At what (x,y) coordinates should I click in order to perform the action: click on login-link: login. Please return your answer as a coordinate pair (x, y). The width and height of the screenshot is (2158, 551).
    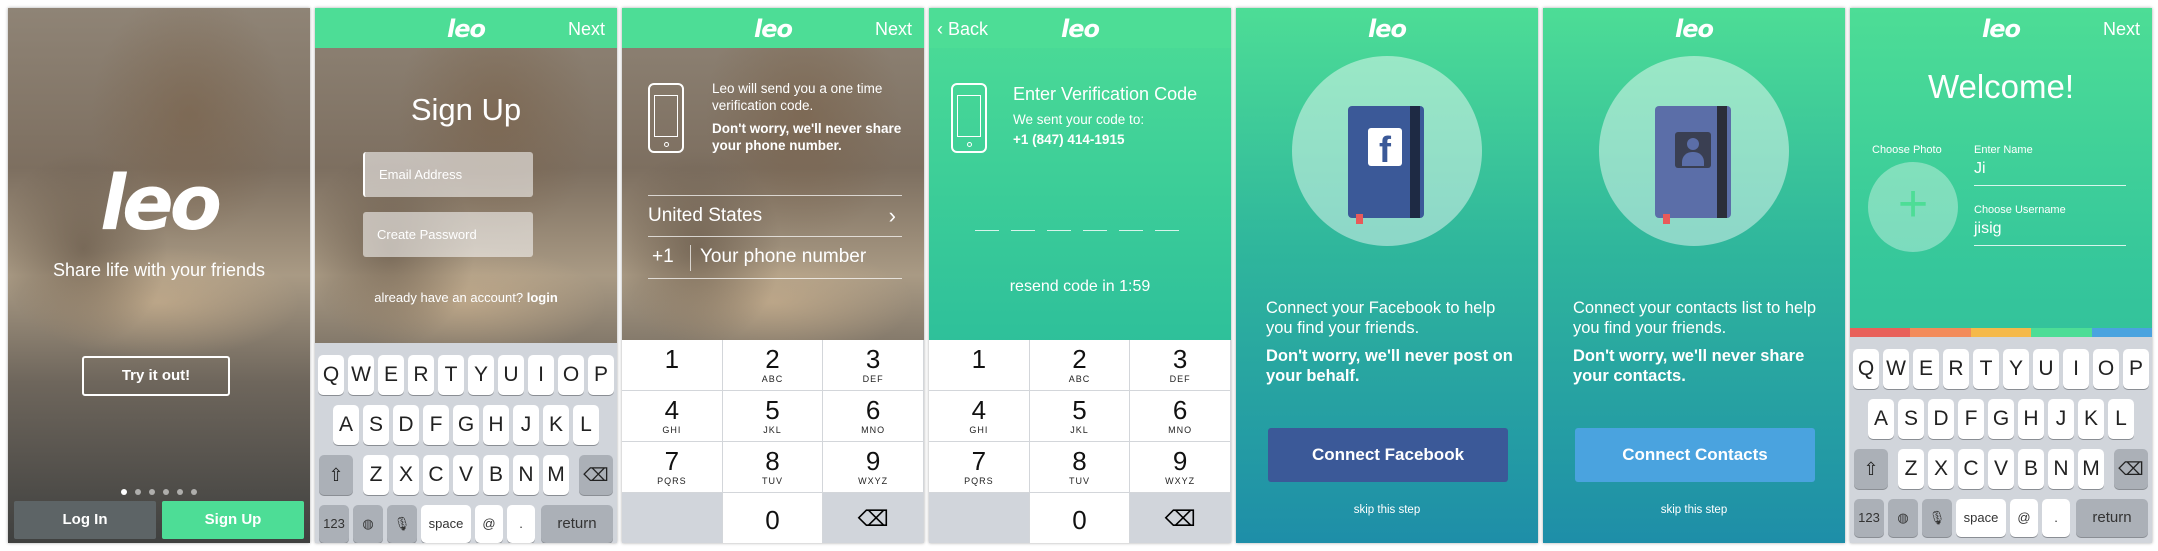
    Looking at the image, I should click on (542, 297).